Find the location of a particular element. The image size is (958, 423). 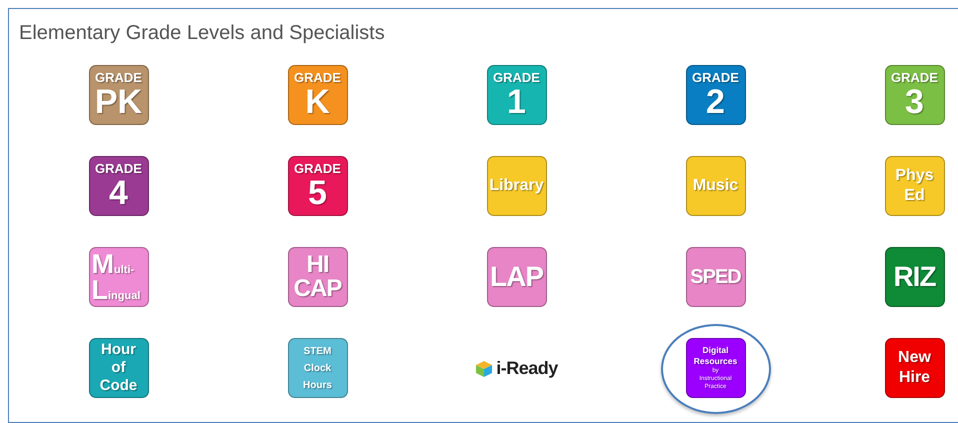

specialist-tile: LAP is located at coordinates (516, 277).